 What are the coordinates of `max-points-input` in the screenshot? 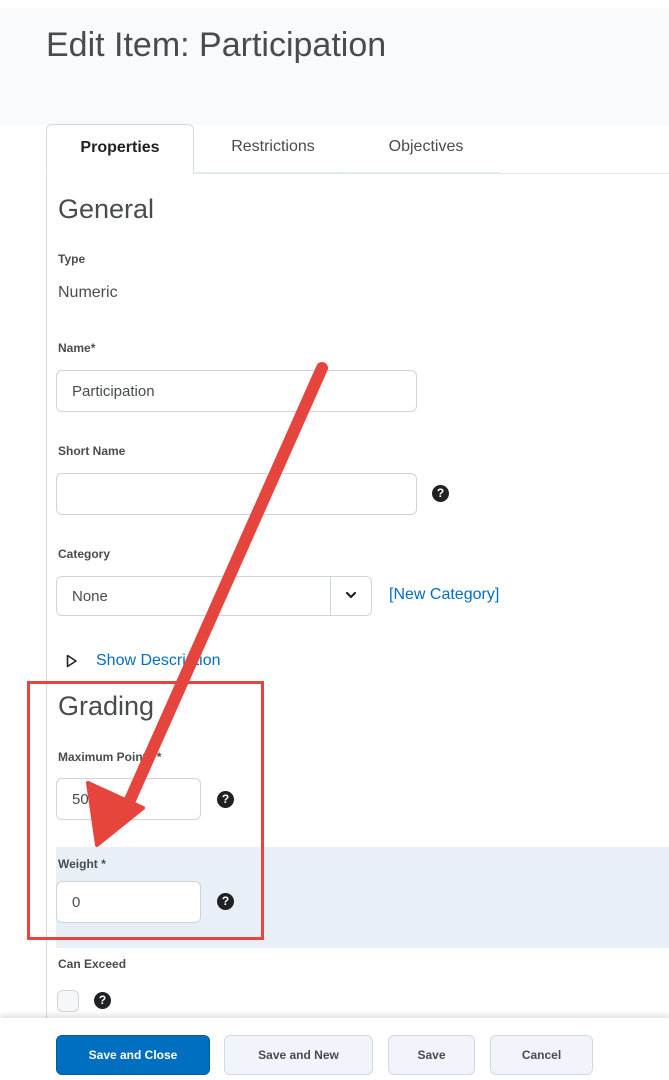 It's located at (128, 799).